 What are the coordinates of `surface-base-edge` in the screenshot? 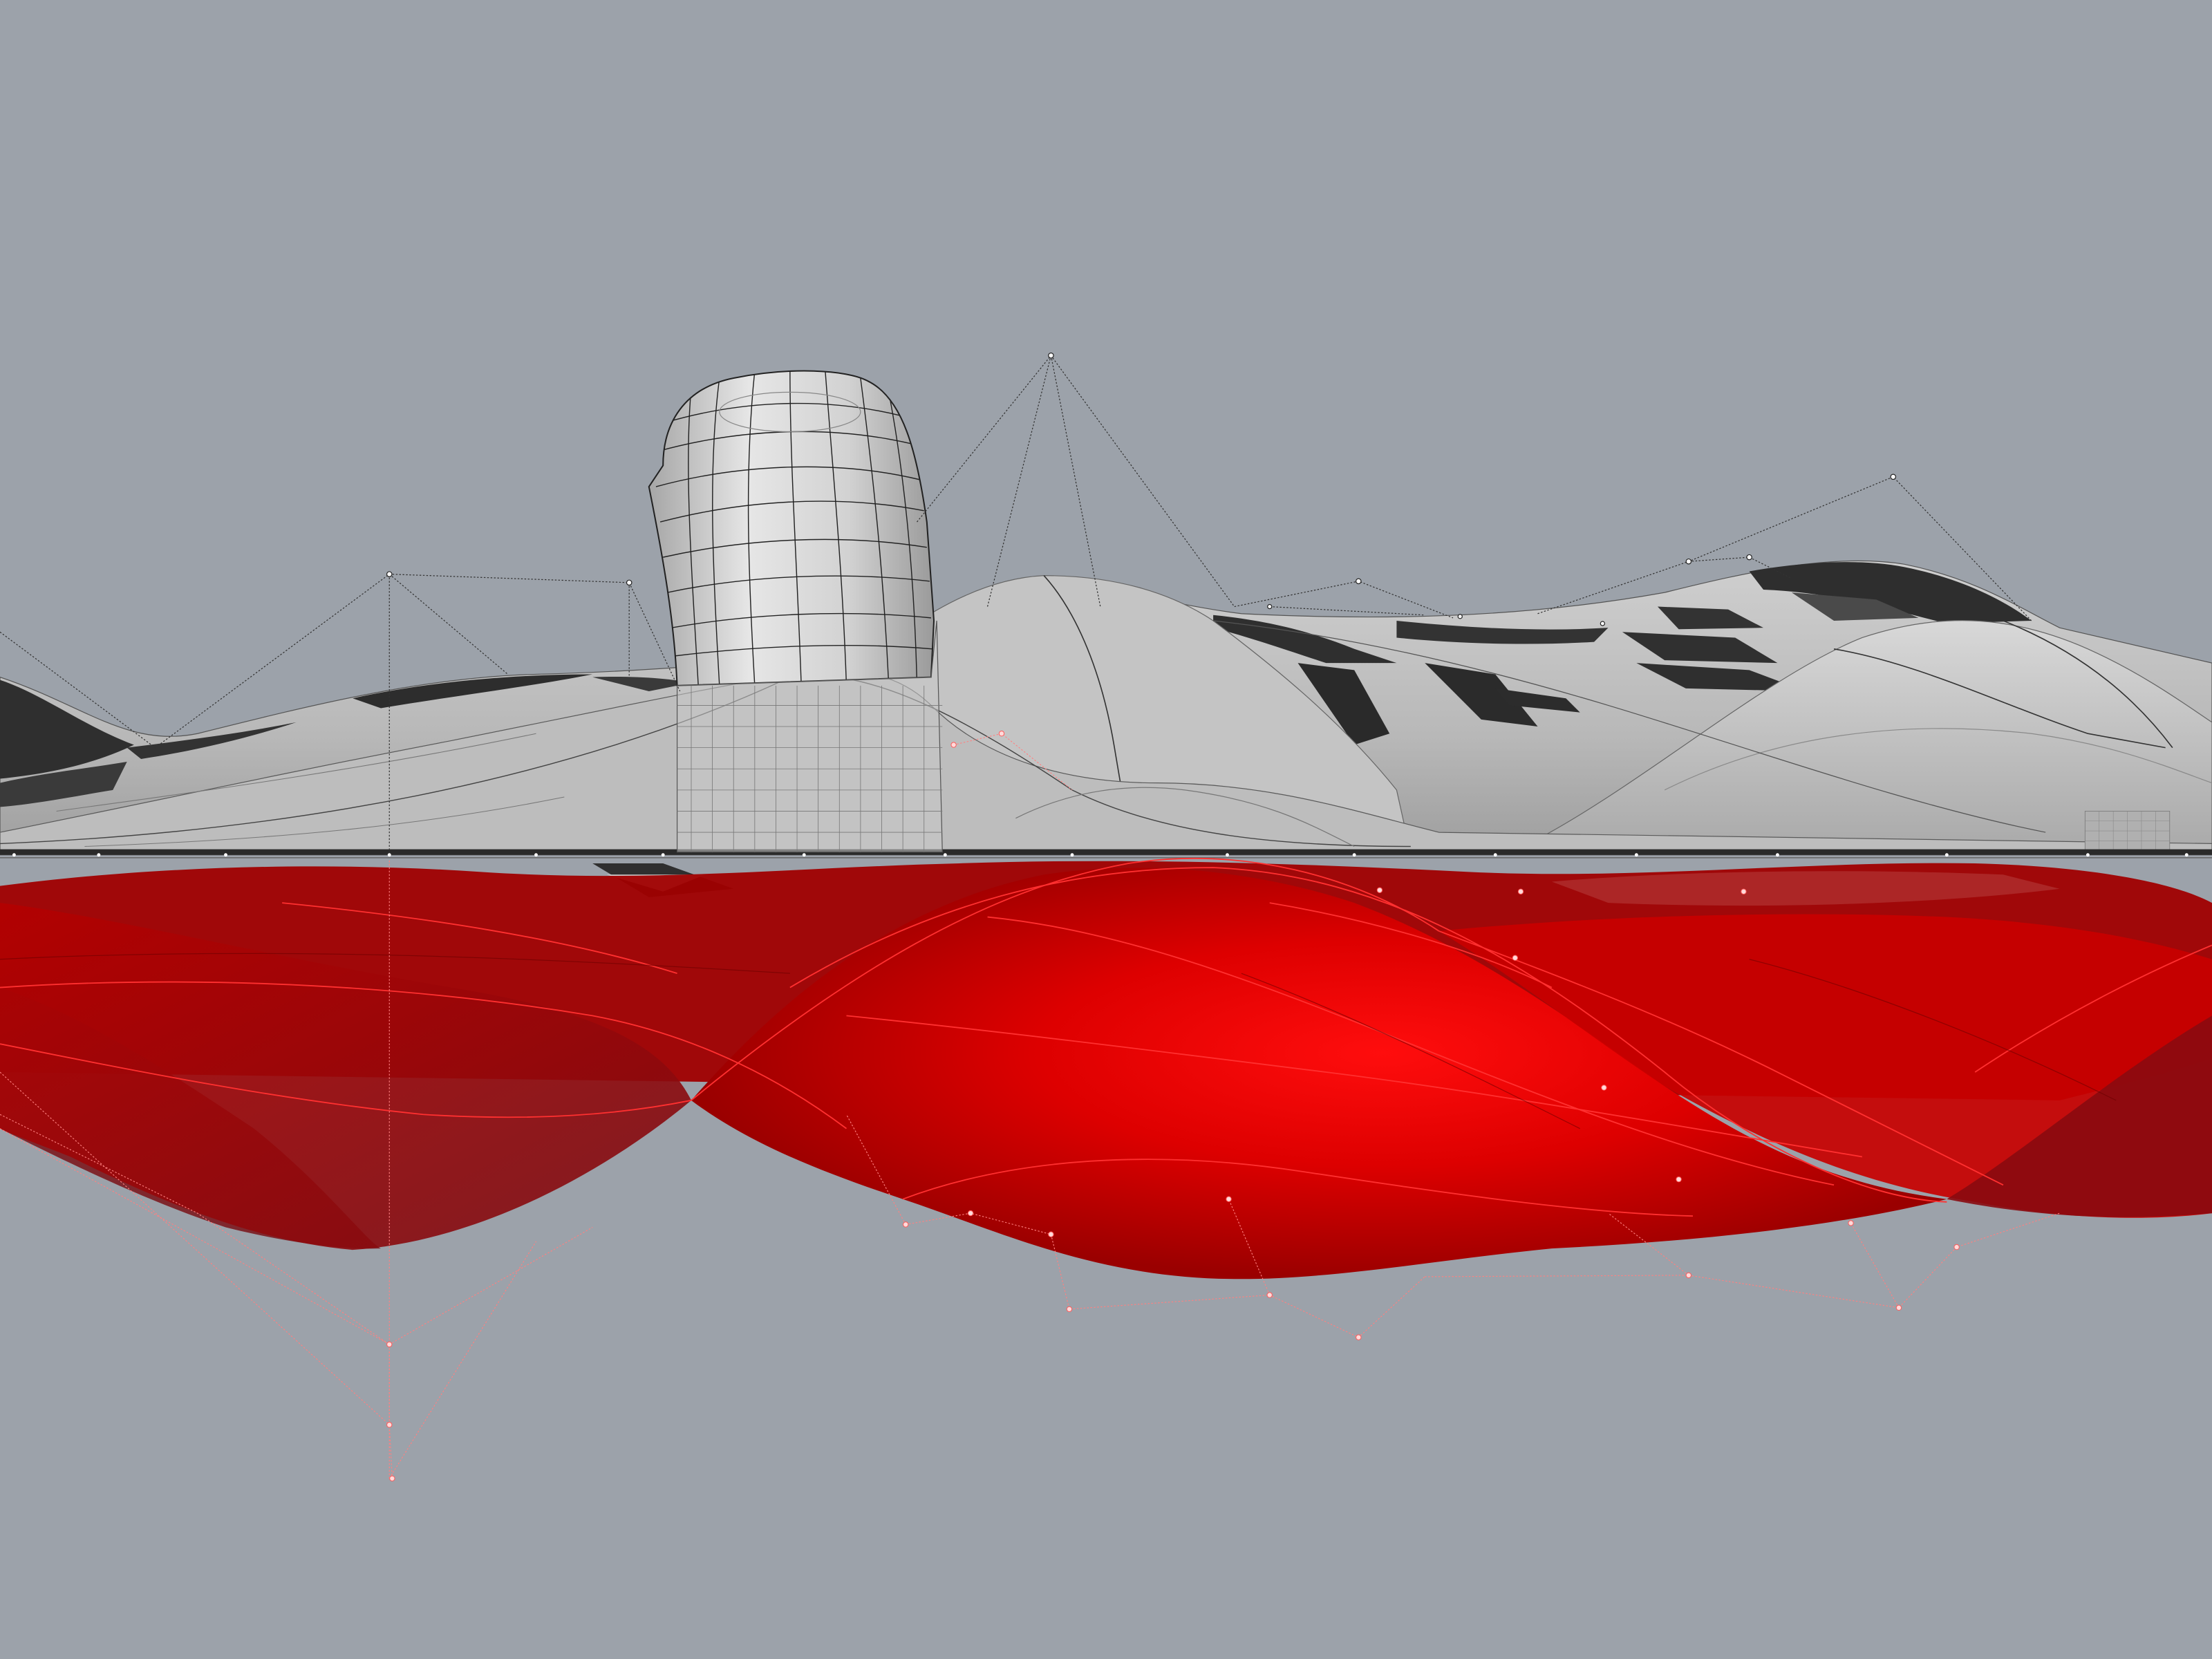 It's located at (1106, 852).